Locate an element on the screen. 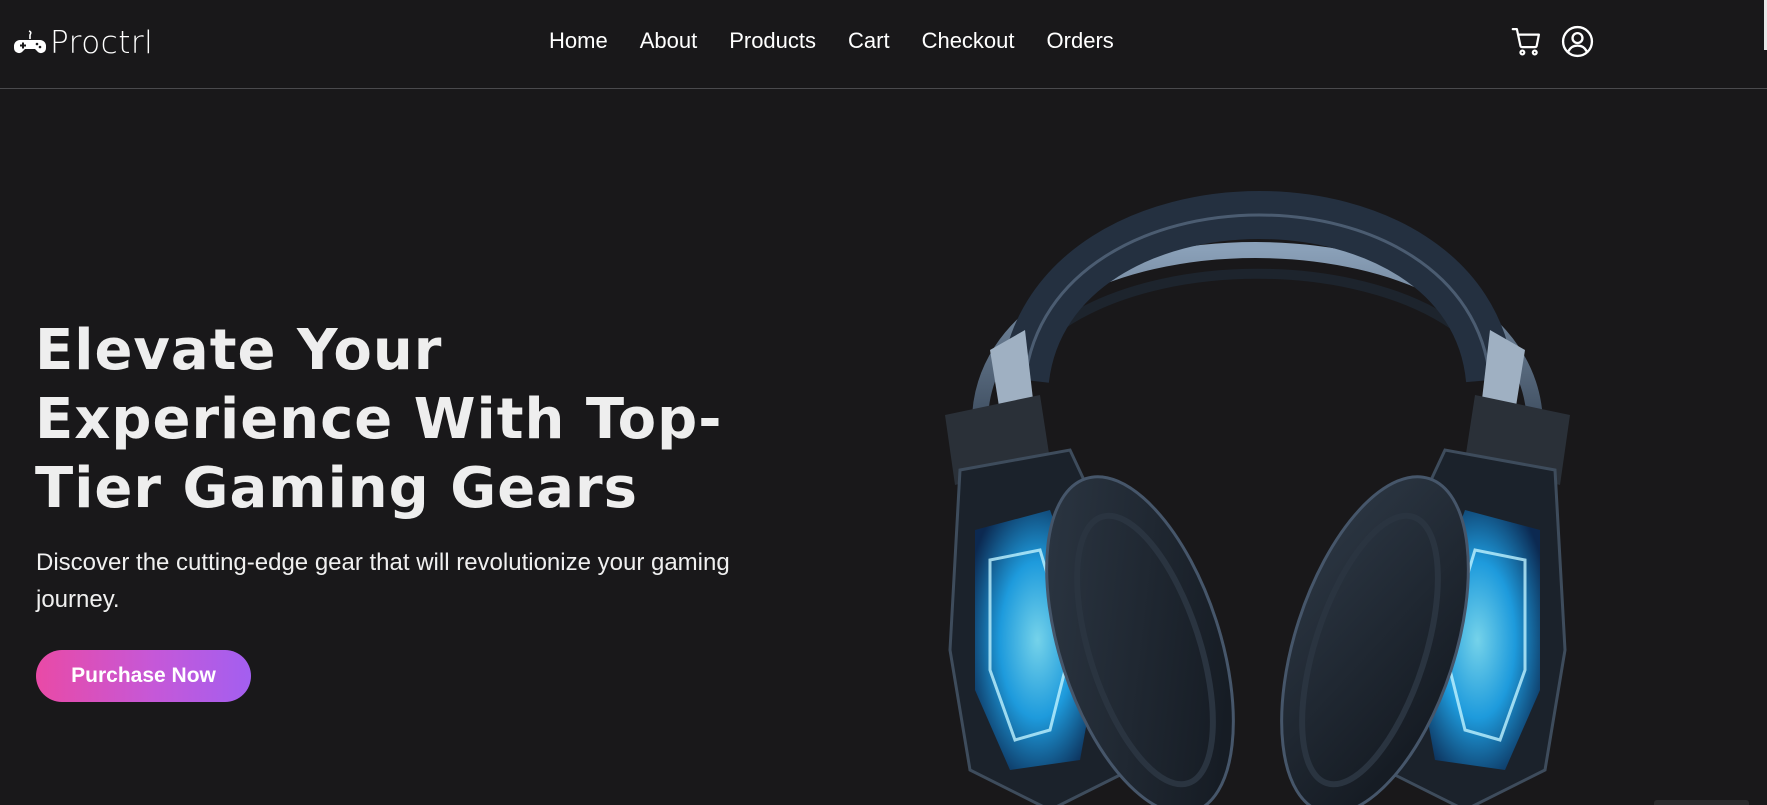  brand-name: Proctrl is located at coordinates (102, 43).